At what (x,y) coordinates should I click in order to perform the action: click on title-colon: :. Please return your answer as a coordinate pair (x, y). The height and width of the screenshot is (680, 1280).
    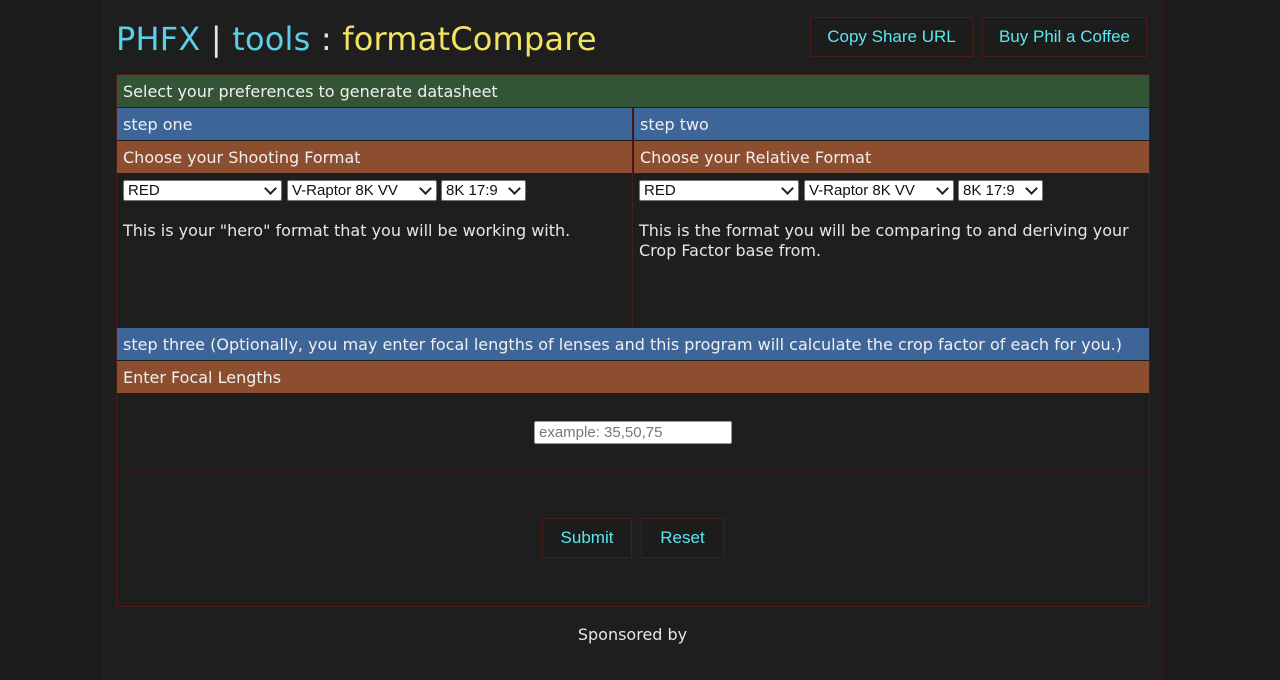
    Looking at the image, I should click on (326, 39).